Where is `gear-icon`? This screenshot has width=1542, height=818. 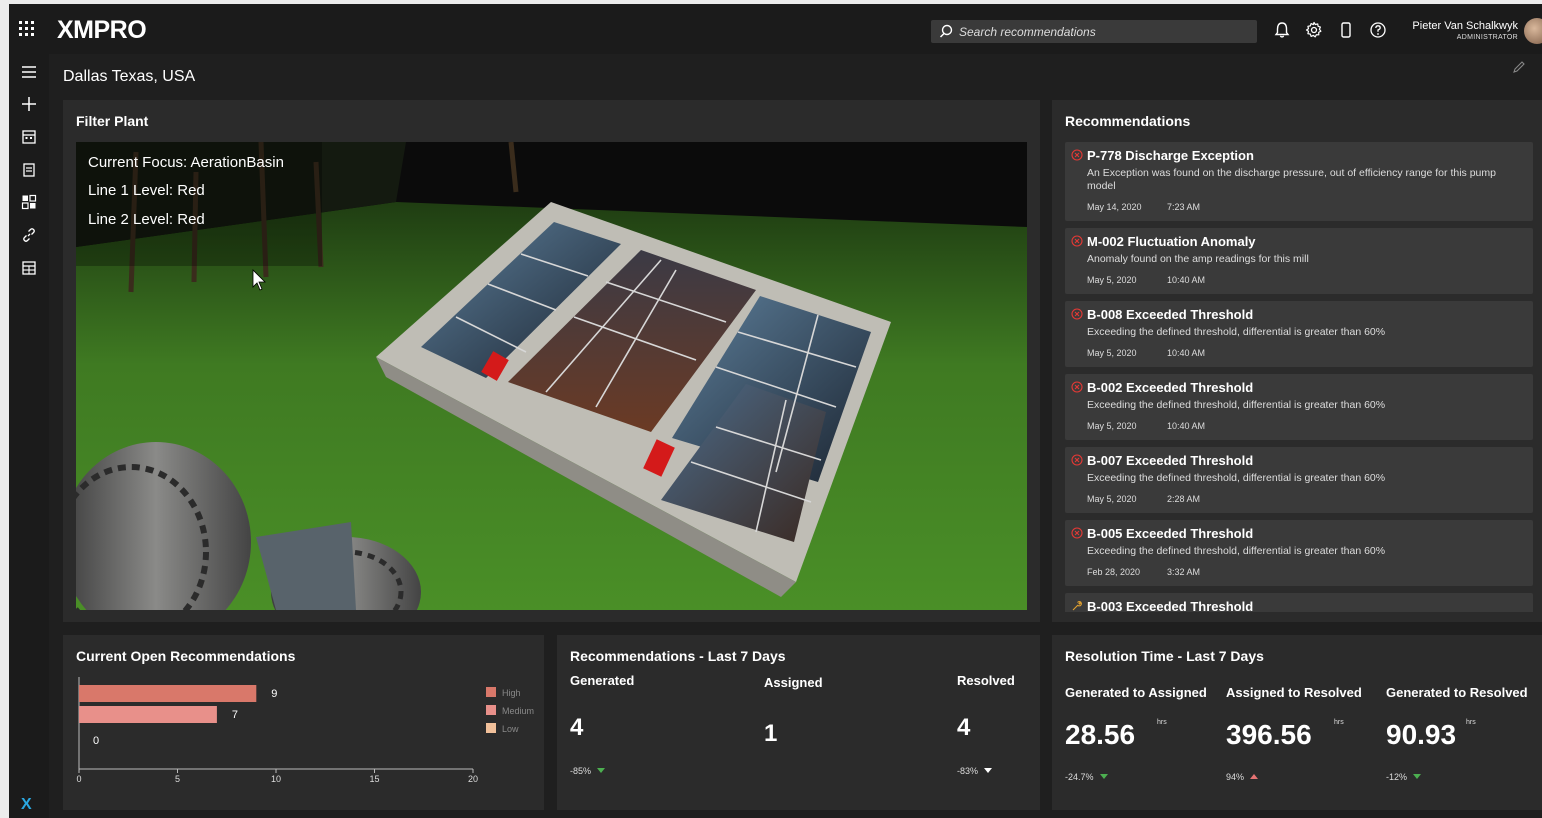
gear-icon is located at coordinates (1314, 30).